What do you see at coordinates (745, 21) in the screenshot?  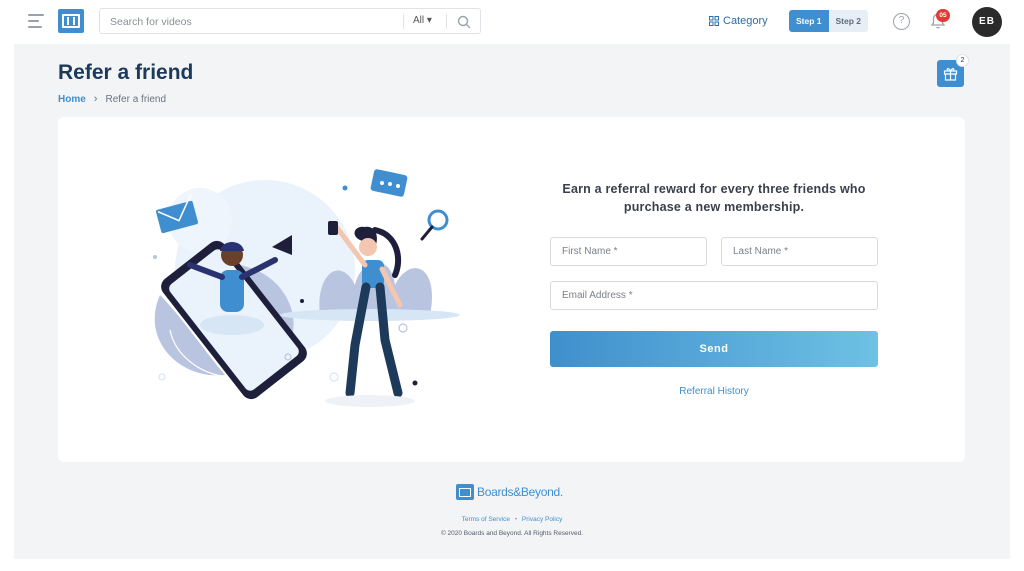 I see `category-label: Category` at bounding box center [745, 21].